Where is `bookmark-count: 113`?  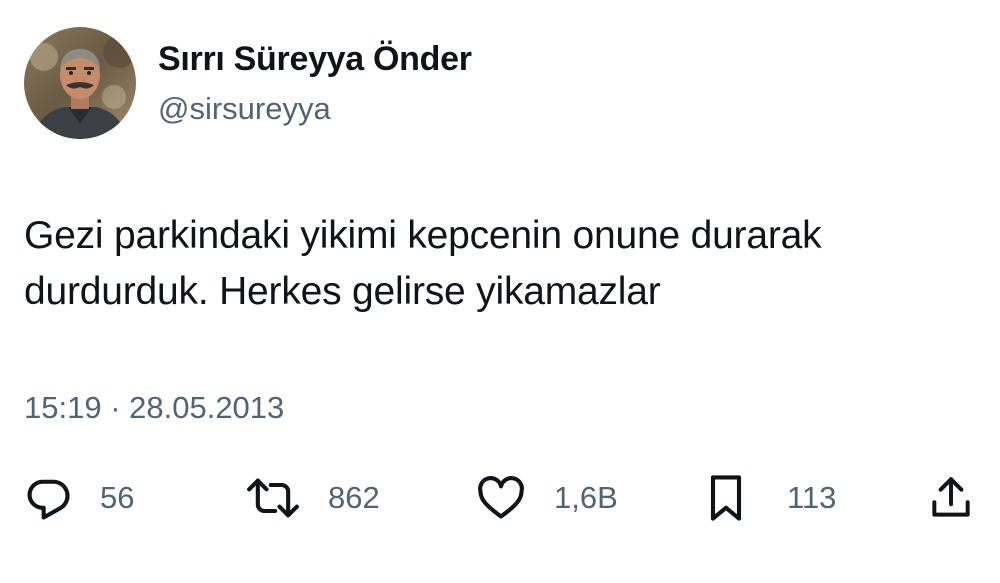
bookmark-count: 113 is located at coordinates (812, 497).